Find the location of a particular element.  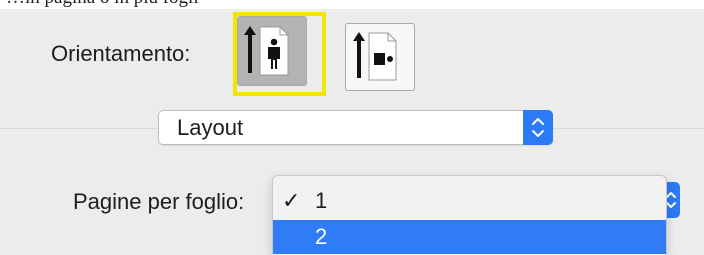

section-popup-button: Layout is located at coordinates (355, 127).